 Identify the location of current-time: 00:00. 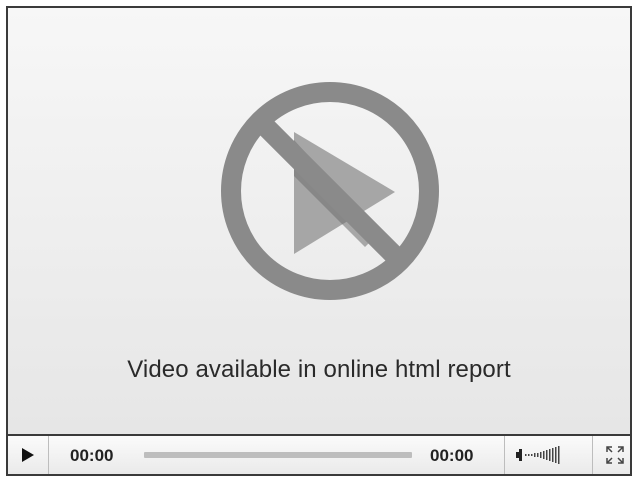
(92, 455).